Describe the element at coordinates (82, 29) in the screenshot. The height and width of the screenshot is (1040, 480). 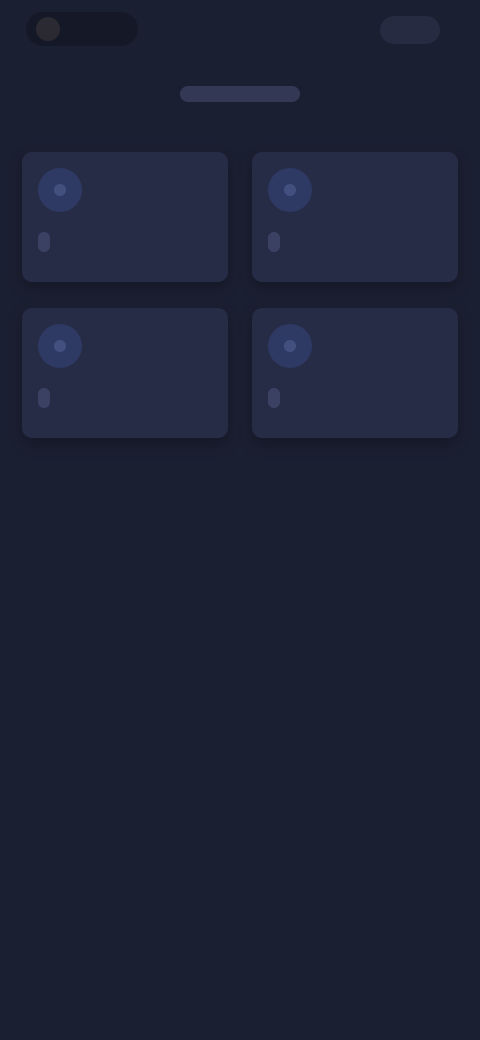
I see `logo` at that location.